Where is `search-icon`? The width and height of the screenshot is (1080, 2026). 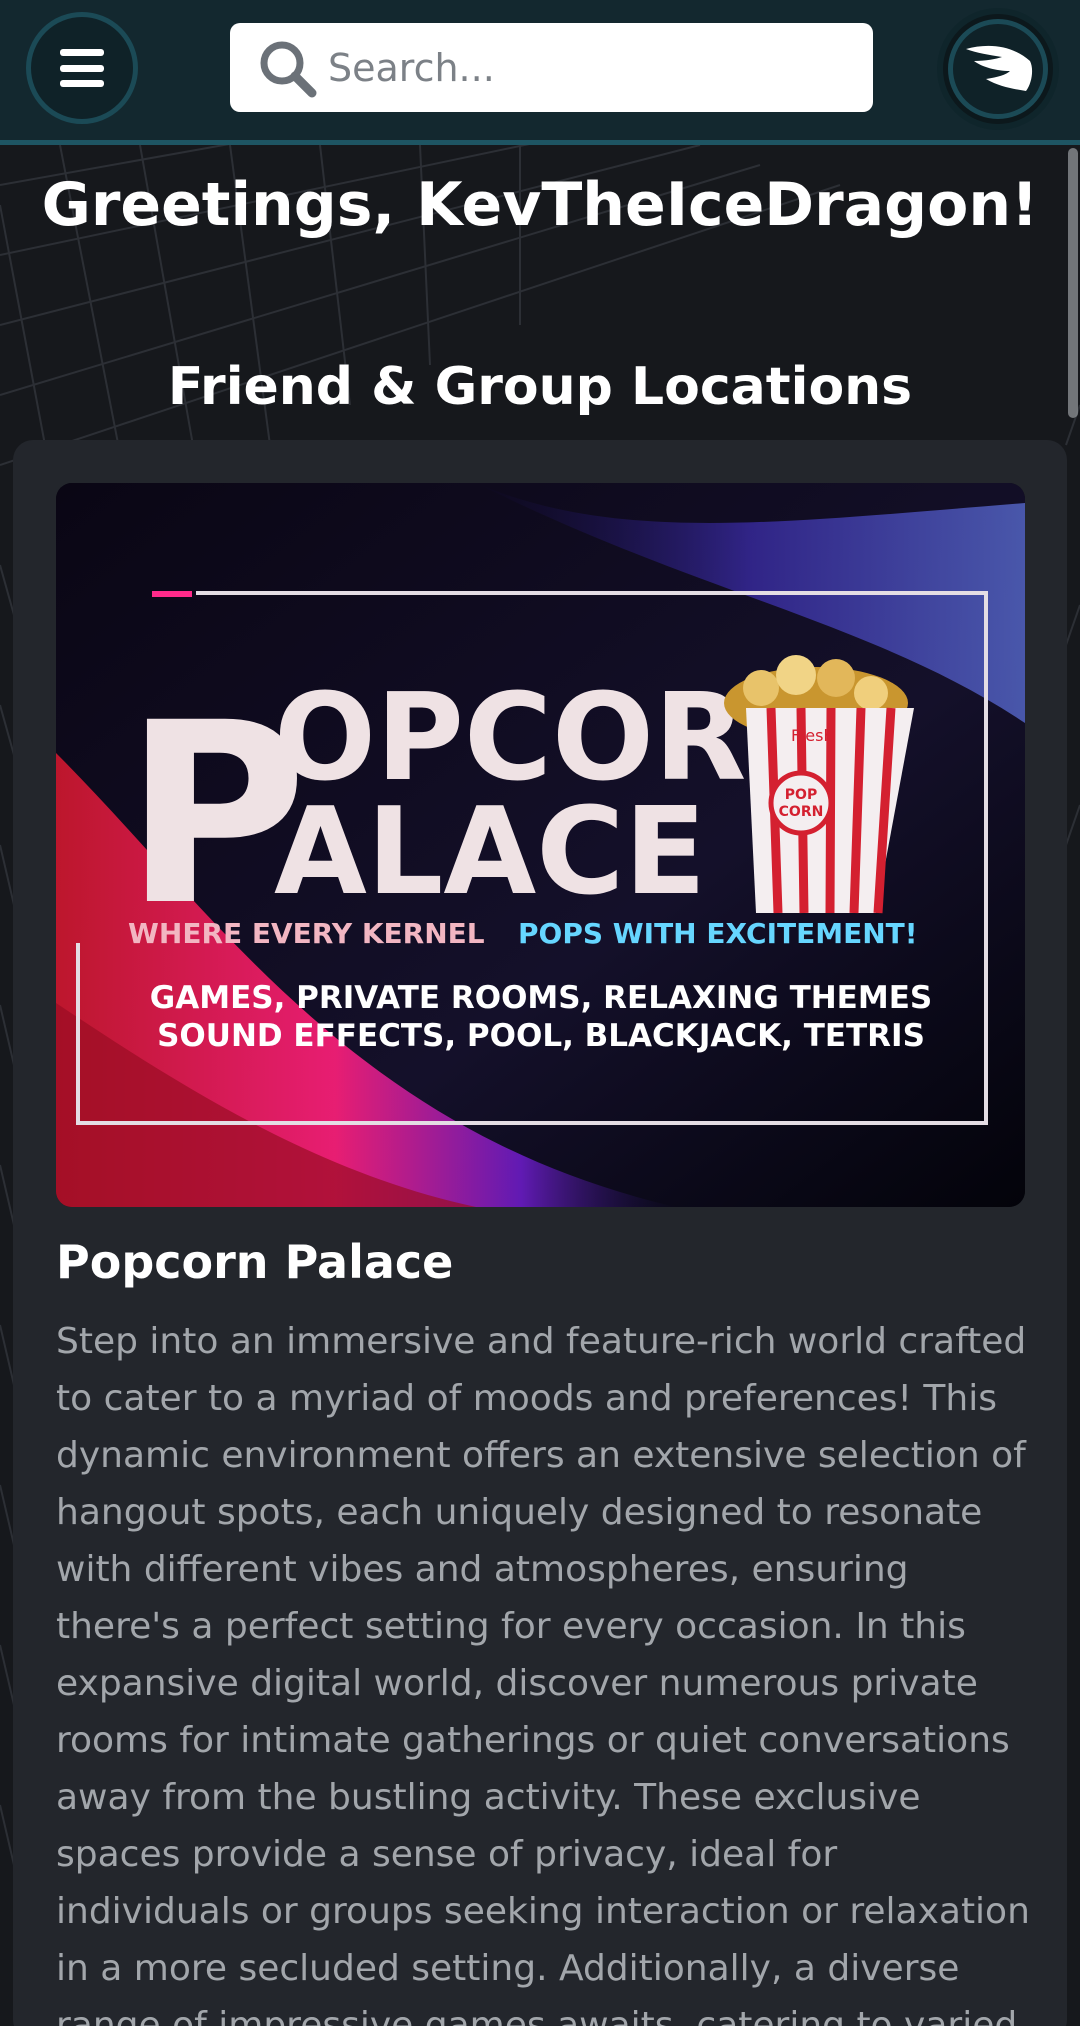
search-icon is located at coordinates (288, 69).